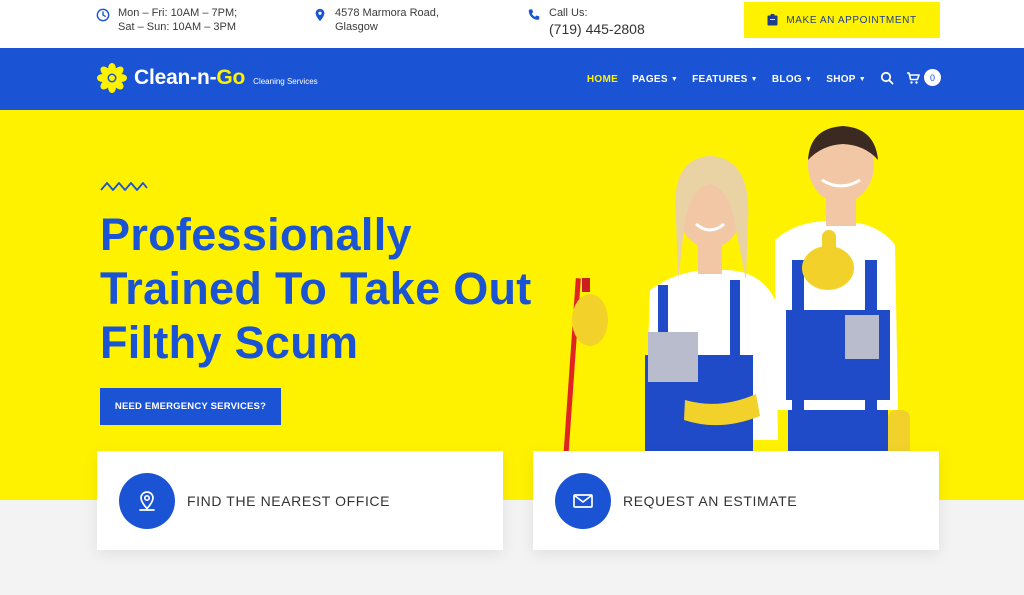 This screenshot has width=1024, height=595. What do you see at coordinates (602, 79) in the screenshot?
I see `nav-item-home: HOME` at bounding box center [602, 79].